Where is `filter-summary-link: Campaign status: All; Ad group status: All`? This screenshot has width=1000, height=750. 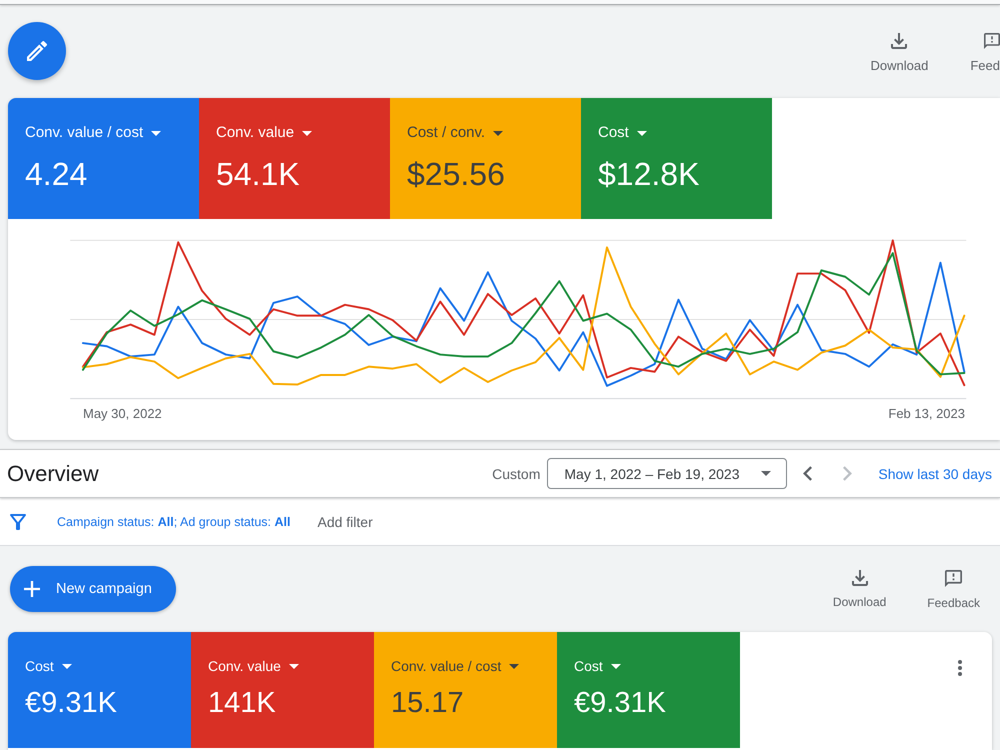 filter-summary-link: Campaign status: All; Ad group status: All is located at coordinates (173, 521).